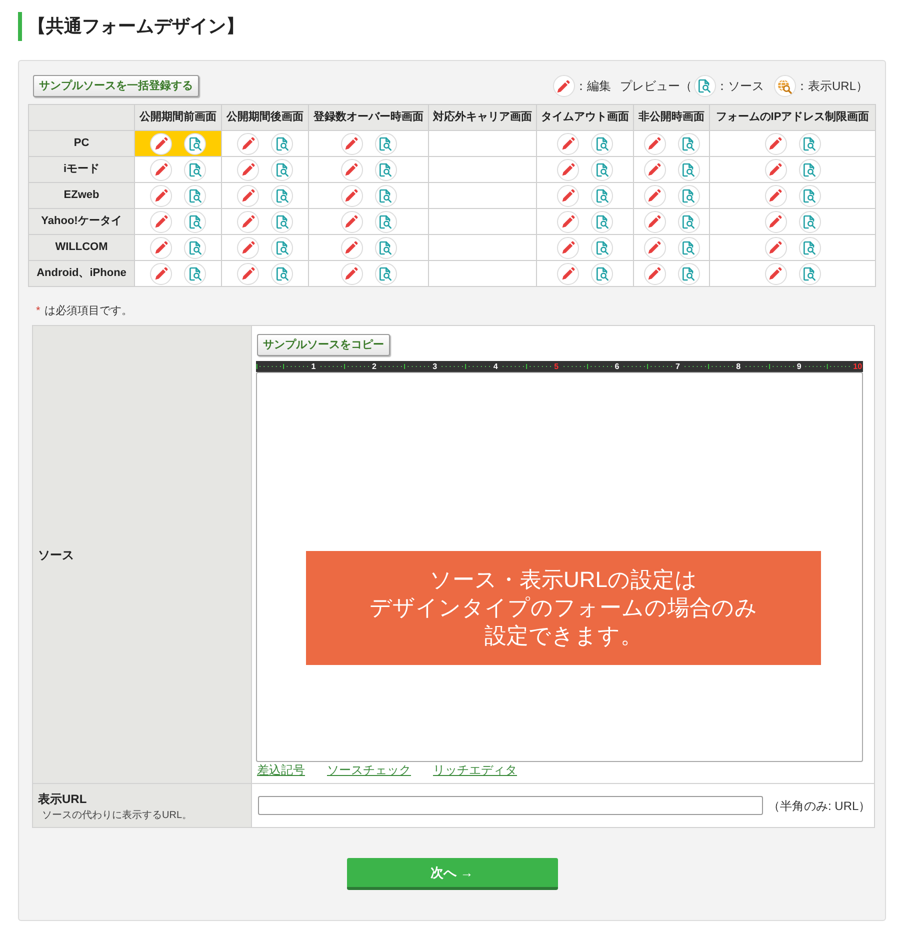  I want to click on required-note: * は必須項目です。, so click(84, 311).